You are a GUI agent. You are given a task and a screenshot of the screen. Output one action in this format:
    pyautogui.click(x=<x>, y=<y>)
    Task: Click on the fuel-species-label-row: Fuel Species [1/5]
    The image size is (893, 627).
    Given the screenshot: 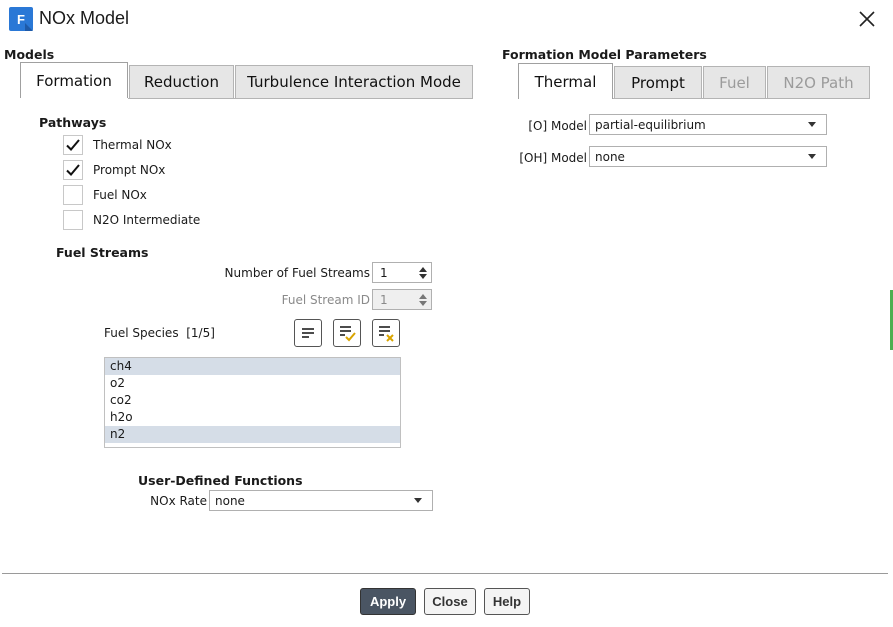 What is the action you would take?
    pyautogui.click(x=159, y=333)
    